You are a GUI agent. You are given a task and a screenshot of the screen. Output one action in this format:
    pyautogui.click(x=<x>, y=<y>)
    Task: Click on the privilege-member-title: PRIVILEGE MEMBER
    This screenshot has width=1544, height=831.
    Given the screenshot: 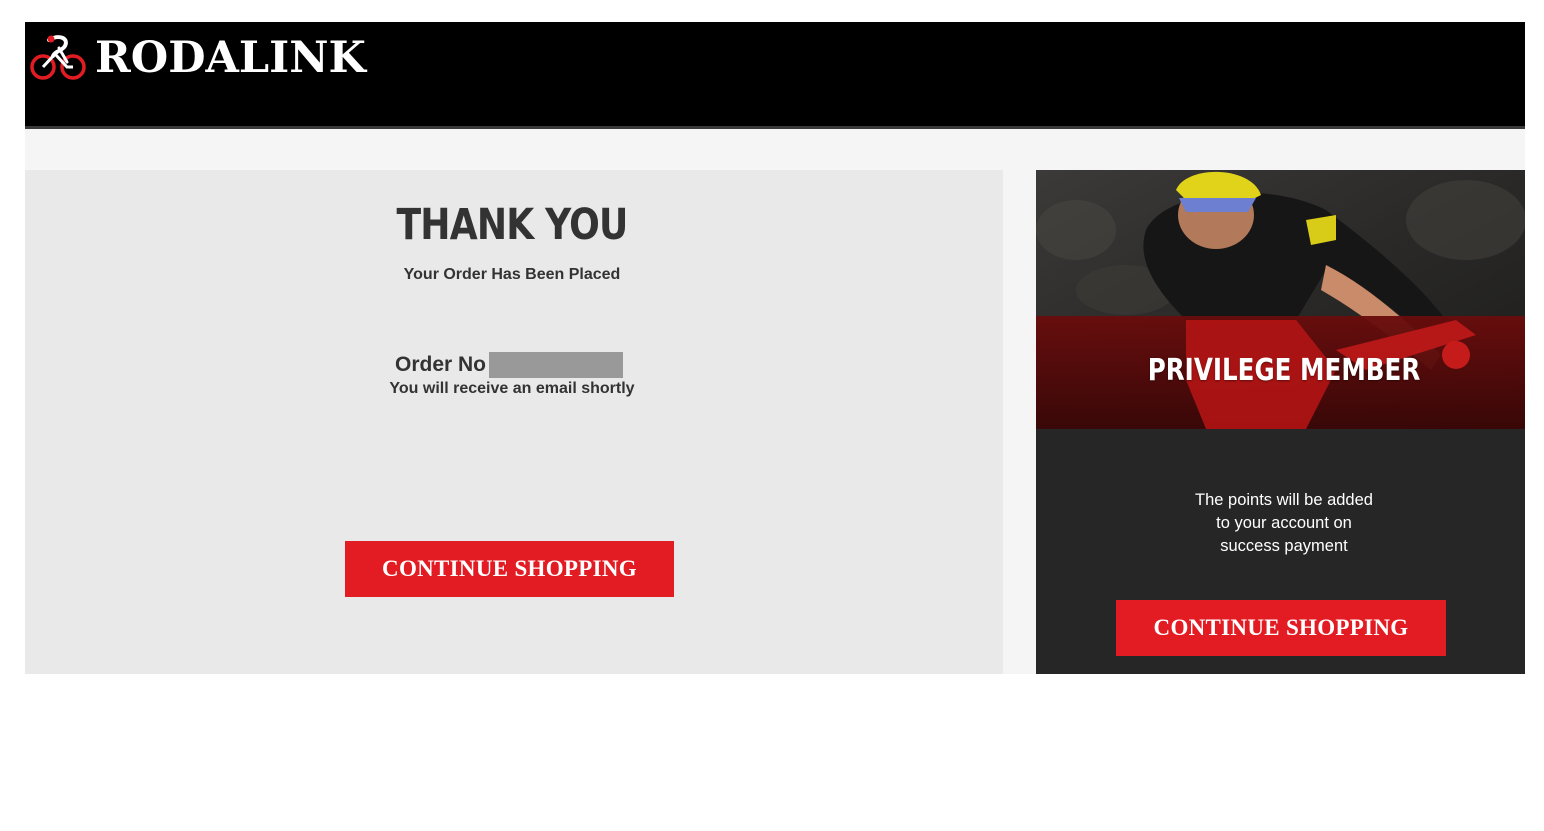 What is the action you would take?
    pyautogui.click(x=1284, y=370)
    